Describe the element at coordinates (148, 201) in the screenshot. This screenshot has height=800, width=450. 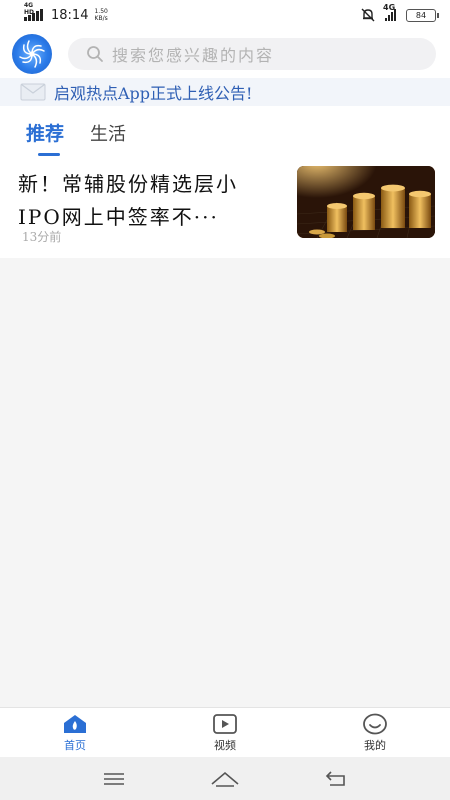
I see `news-title: 新！常辅股份精选层小IPO网上中签率不···` at that location.